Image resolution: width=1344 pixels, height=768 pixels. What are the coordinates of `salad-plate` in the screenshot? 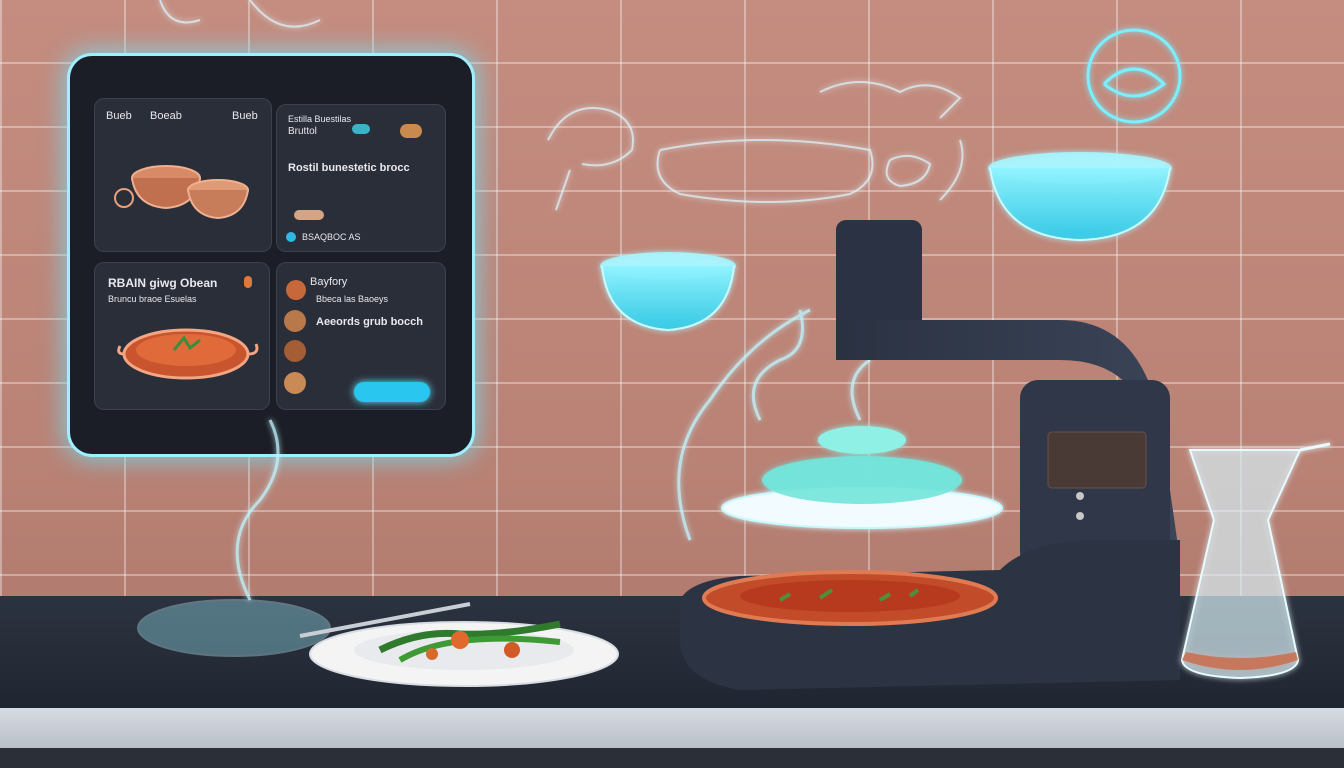 It's located at (459, 644).